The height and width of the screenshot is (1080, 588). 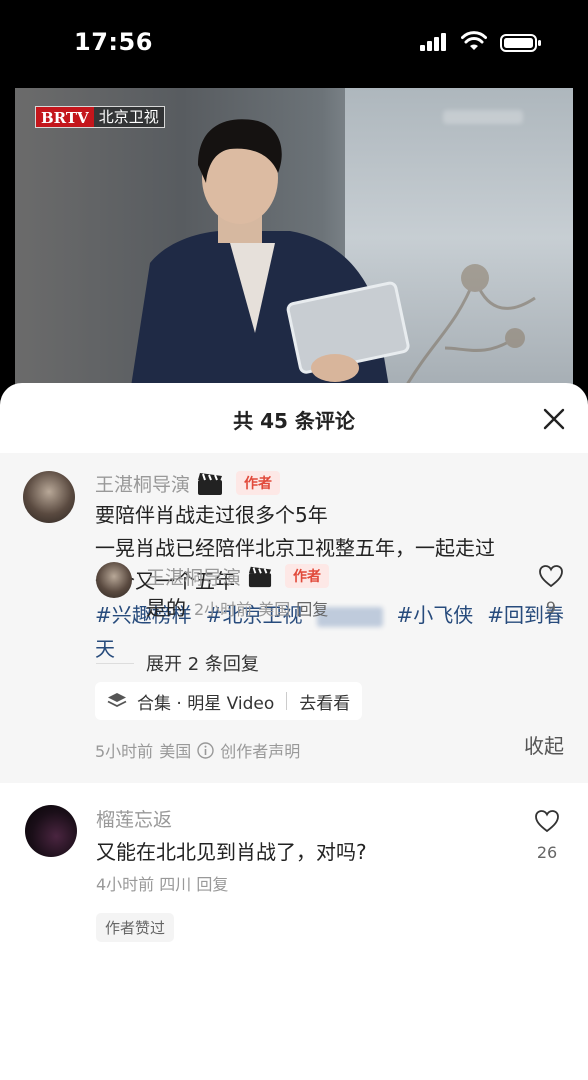 I want to click on comment-count-title: 共 45 条评论, so click(x=294, y=421).